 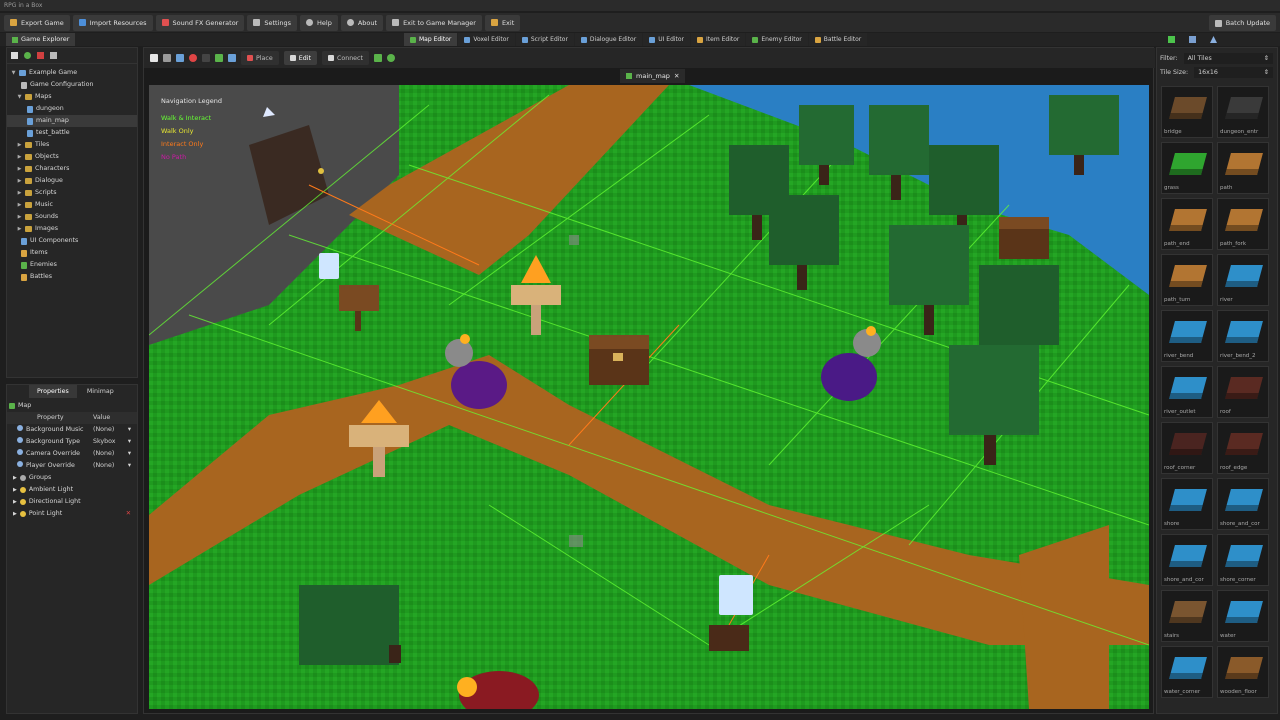 What do you see at coordinates (72, 181) in the screenshot?
I see `tree-folder-dialogue: ▶ Dialogue` at bounding box center [72, 181].